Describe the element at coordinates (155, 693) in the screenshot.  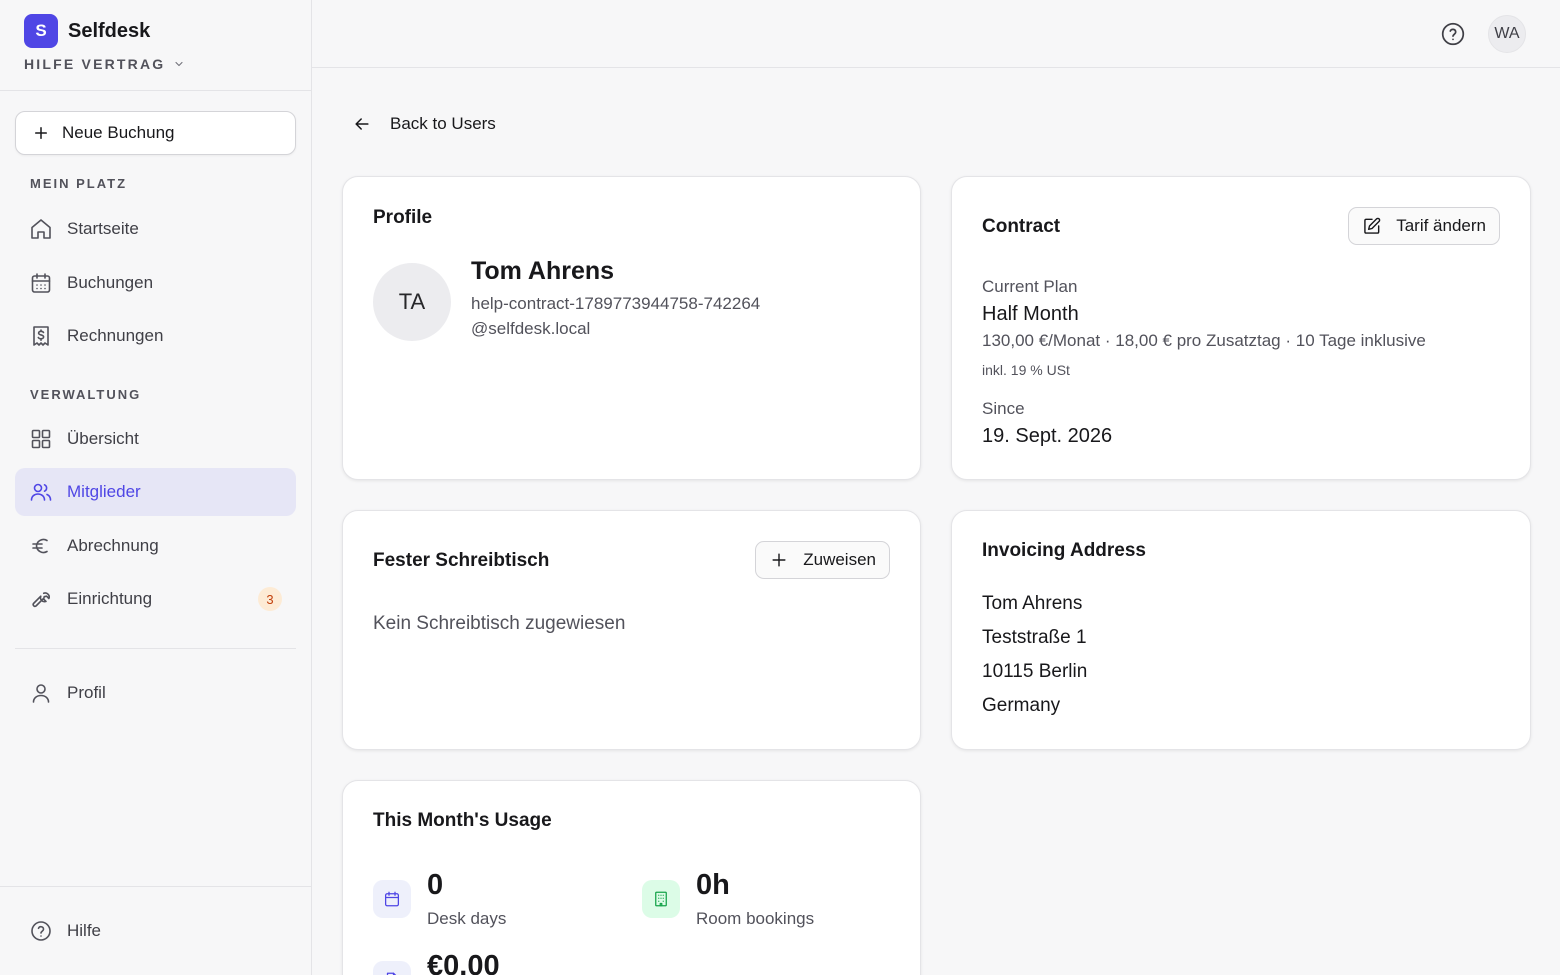
I see `sidebar-item-profil: Profil` at that location.